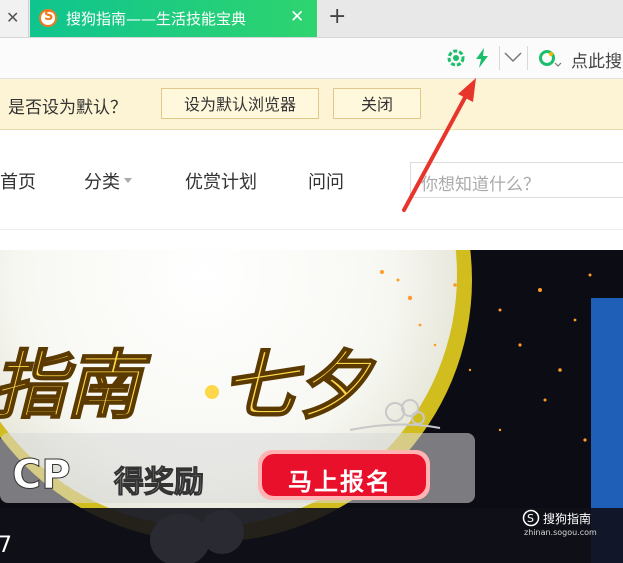 This screenshot has width=623, height=563. I want to click on watermark-logo-icon: S, so click(531, 518).